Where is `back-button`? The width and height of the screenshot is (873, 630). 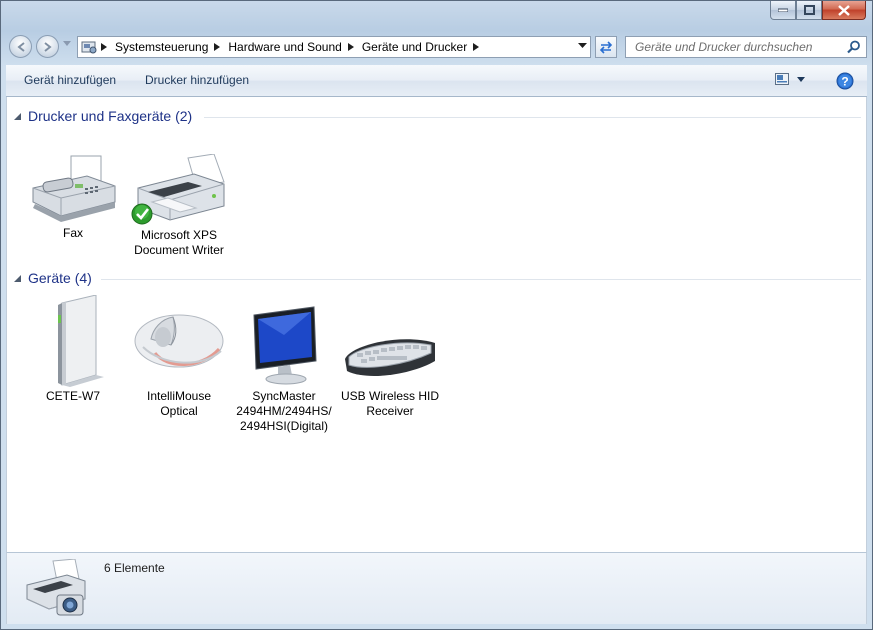 back-button is located at coordinates (20, 46).